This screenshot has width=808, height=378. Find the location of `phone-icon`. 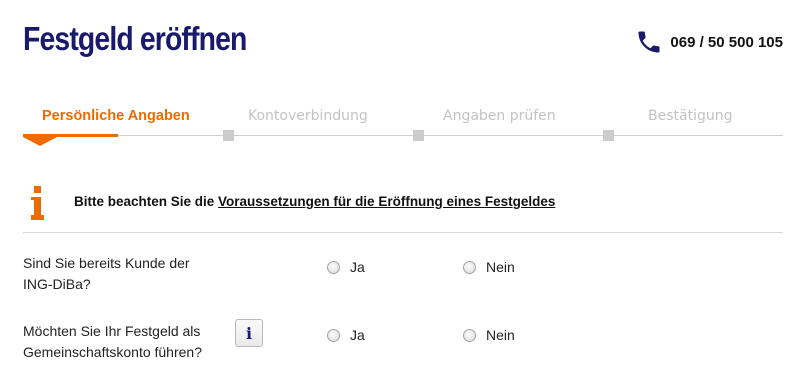

phone-icon is located at coordinates (649, 42).